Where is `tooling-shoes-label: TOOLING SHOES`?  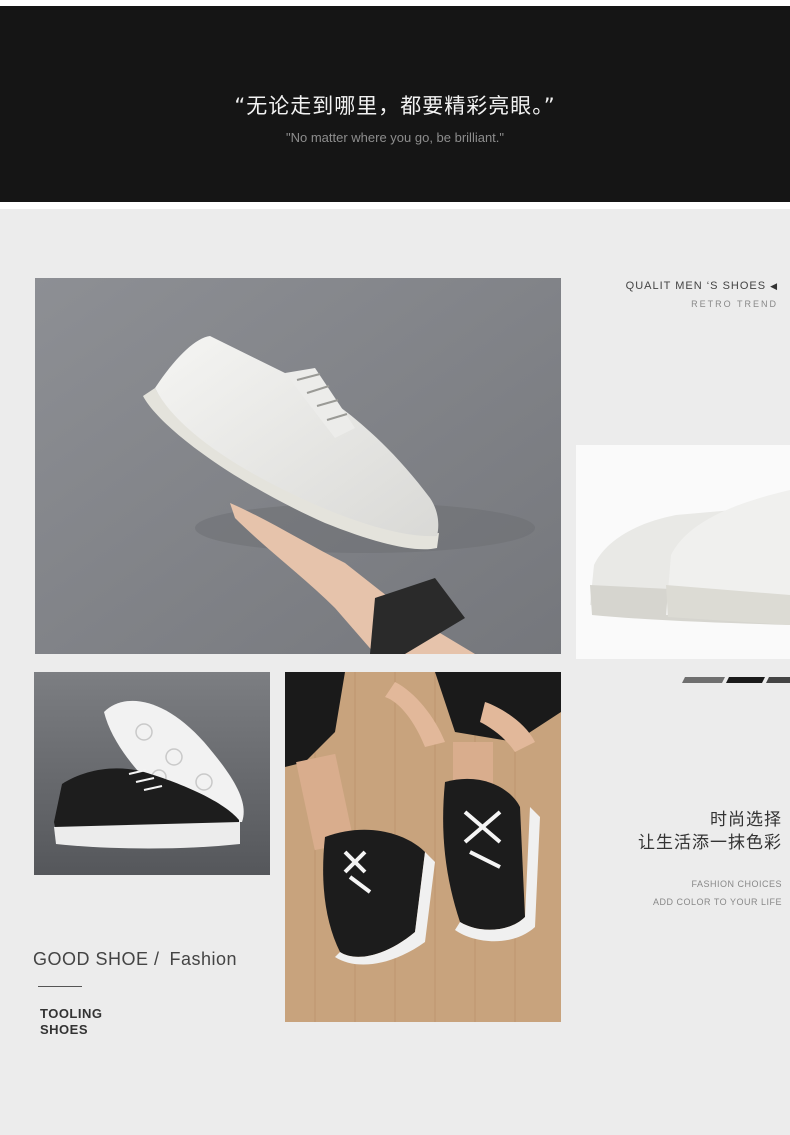
tooling-shoes-label: TOOLING SHOES is located at coordinates (71, 1022).